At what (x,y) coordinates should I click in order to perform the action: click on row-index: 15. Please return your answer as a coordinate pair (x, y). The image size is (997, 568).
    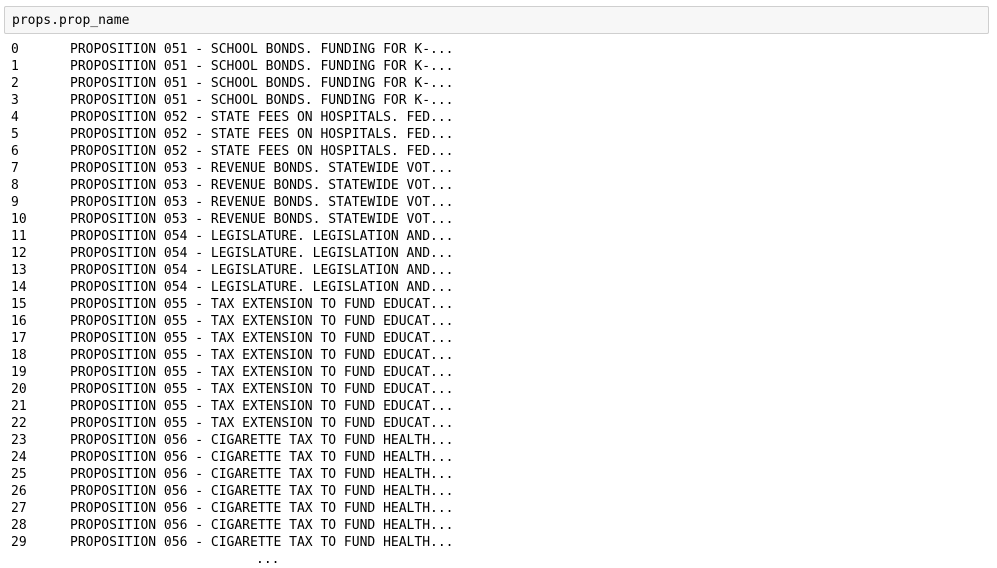
    Looking at the image, I should click on (19, 304).